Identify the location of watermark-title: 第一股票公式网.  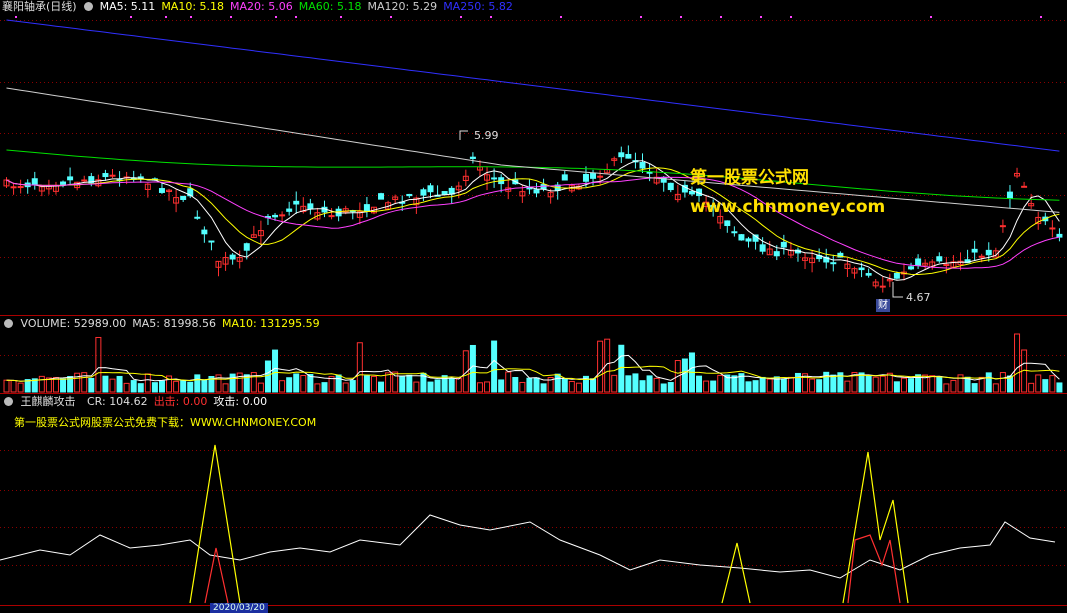
(749, 178).